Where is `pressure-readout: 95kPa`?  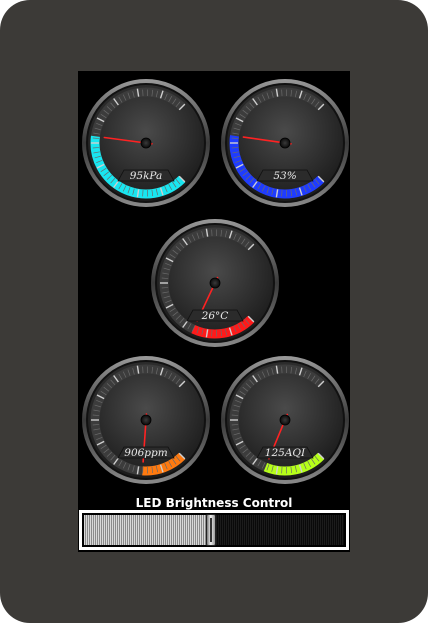 pressure-readout: 95kPa is located at coordinates (146, 176).